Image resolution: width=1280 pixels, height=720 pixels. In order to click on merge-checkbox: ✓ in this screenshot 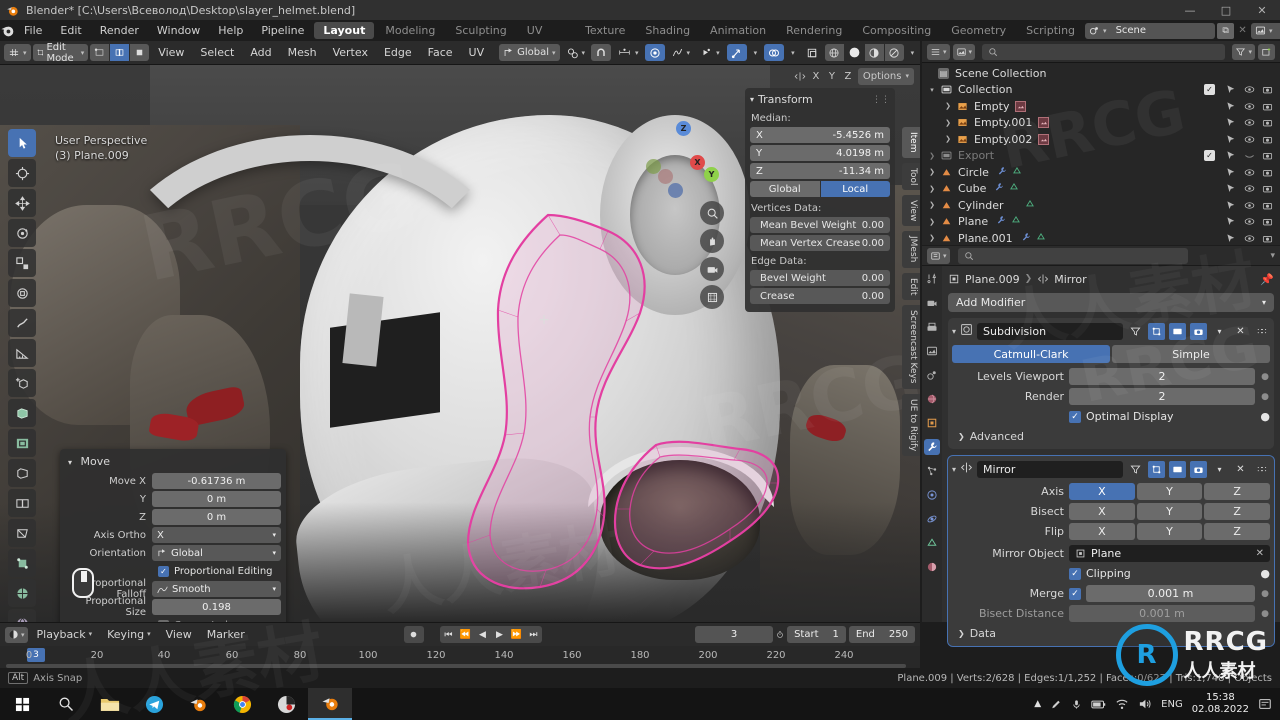, I will do `click(1075, 593)`.